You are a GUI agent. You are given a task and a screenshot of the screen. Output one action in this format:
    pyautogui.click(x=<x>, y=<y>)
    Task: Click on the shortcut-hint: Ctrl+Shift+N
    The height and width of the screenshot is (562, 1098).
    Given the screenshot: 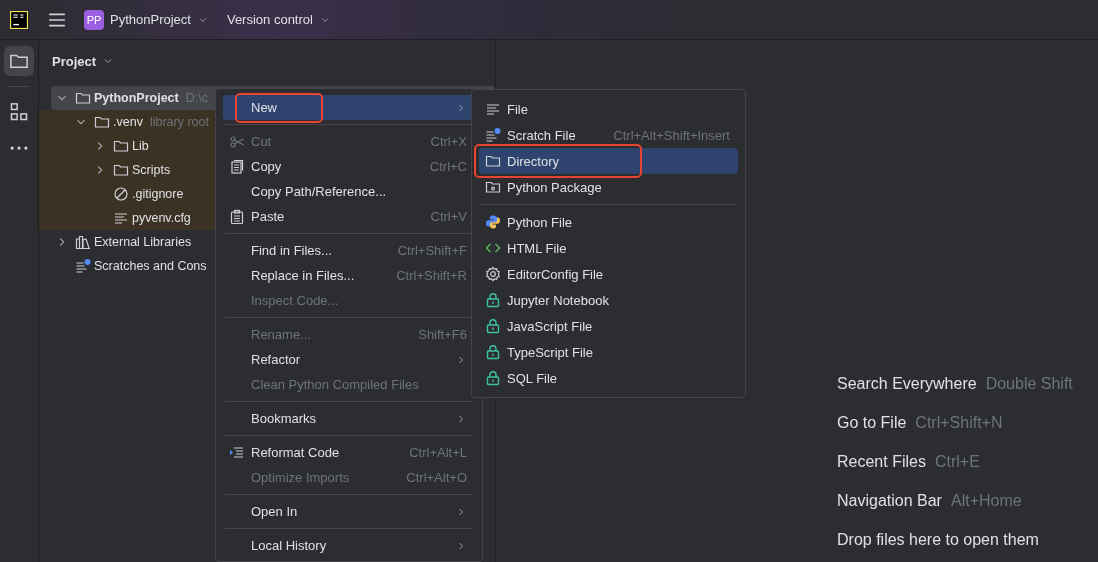 What is the action you would take?
    pyautogui.click(x=959, y=423)
    